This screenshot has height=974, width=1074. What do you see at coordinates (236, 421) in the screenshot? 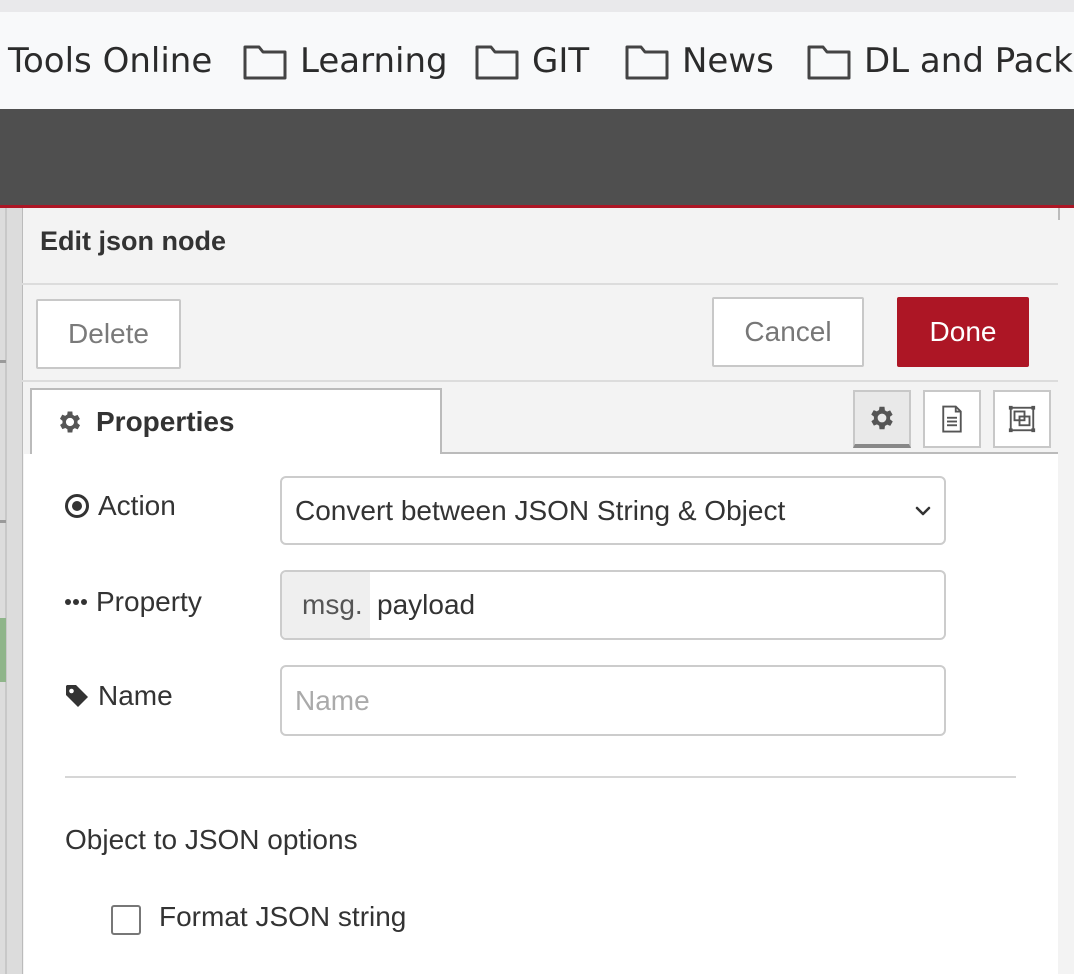
I see `tab-properties: Properties` at bounding box center [236, 421].